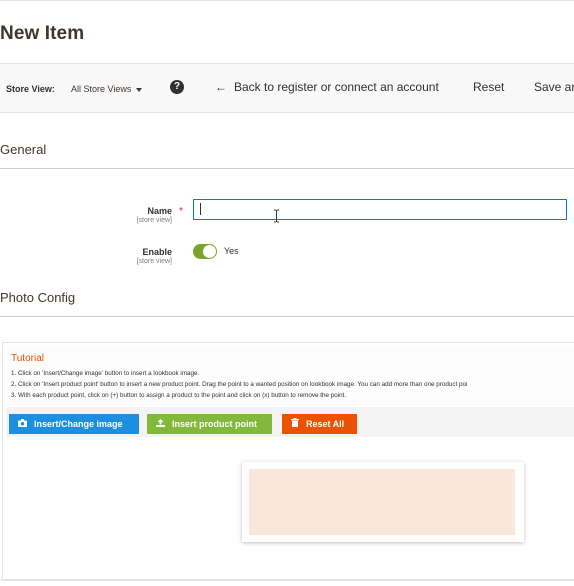  What do you see at coordinates (181, 211) in the screenshot?
I see `required-asterisk: *` at bounding box center [181, 211].